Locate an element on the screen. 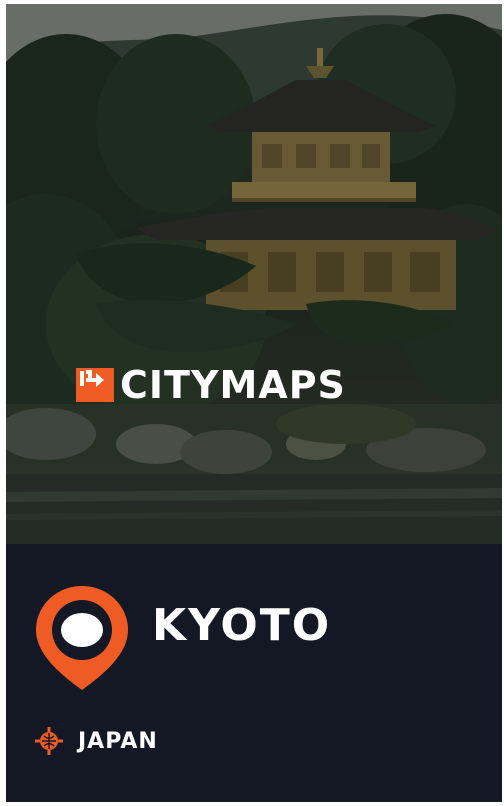  arrow-sign-icon is located at coordinates (95, 385).